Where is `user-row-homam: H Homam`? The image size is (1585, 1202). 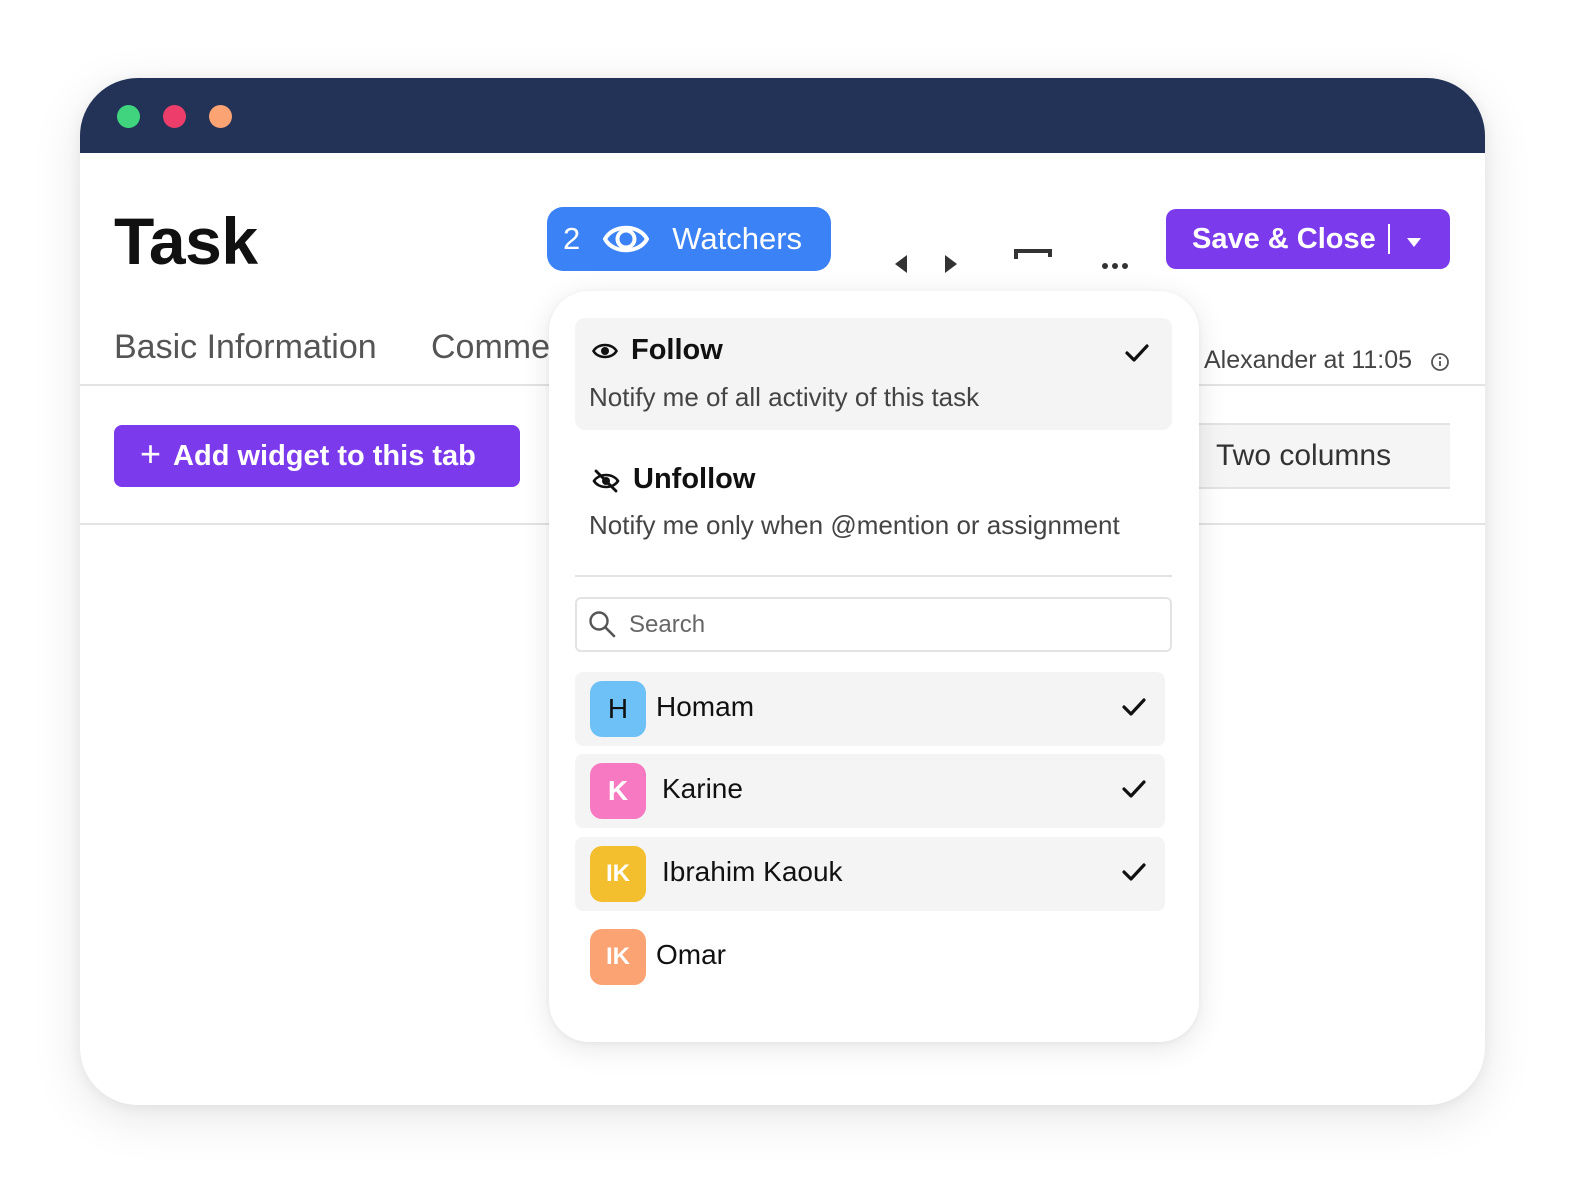 user-row-homam: H Homam is located at coordinates (870, 709).